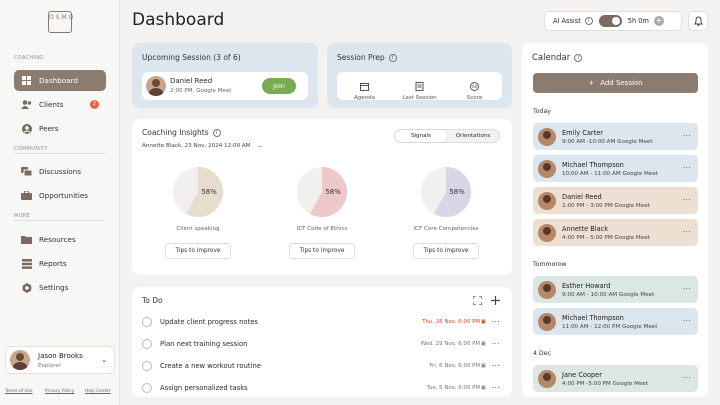  I want to click on prep-score: 68 Score, so click(474, 86).